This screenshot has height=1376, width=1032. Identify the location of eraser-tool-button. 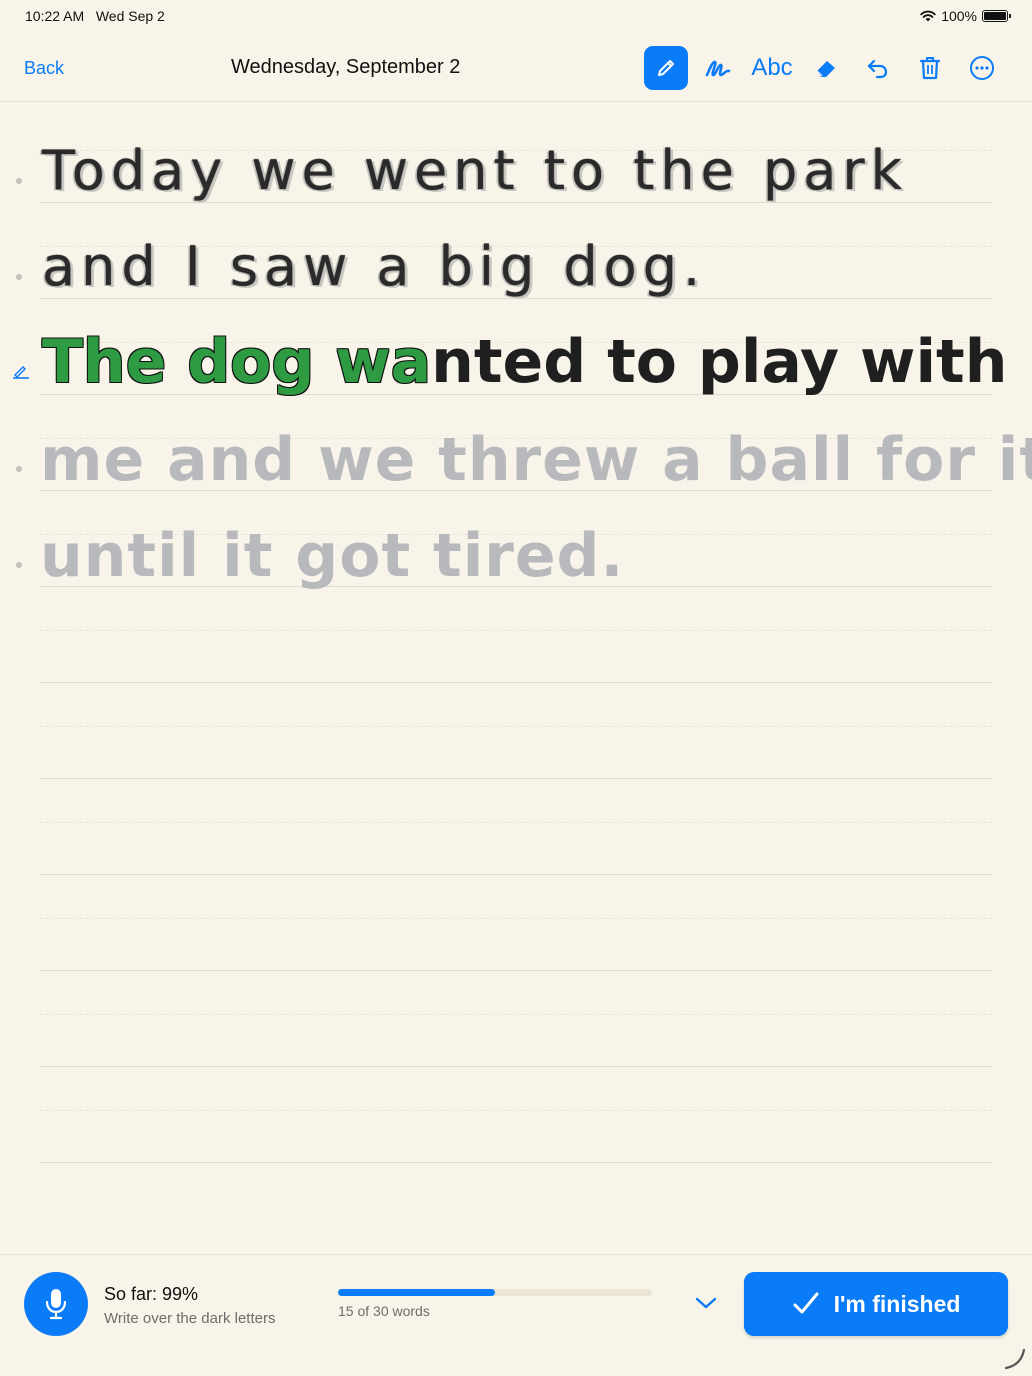
(826, 68).